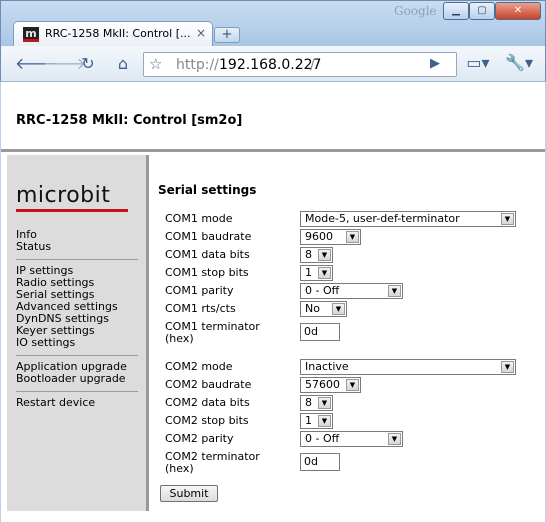 The height and width of the screenshot is (522, 546). Describe the element at coordinates (88, 64) in the screenshot. I see `reload-icon: ↻` at that location.